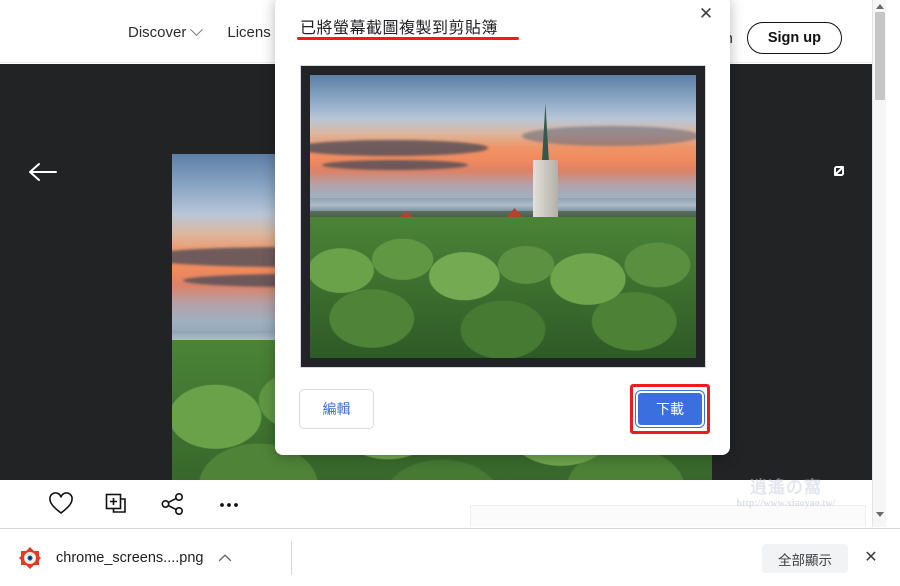 This screenshot has width=900, height=586. I want to click on download-button-annotation: 下載, so click(670, 409).